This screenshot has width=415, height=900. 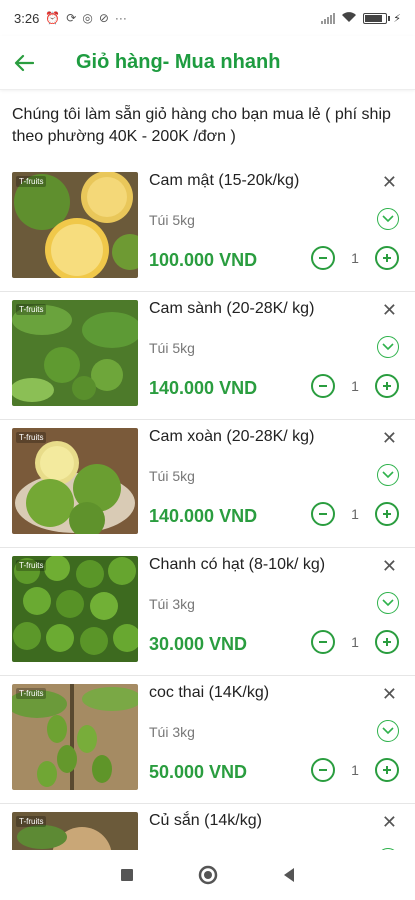 I want to click on vpn-icon: ⊘, so click(x=103, y=18).